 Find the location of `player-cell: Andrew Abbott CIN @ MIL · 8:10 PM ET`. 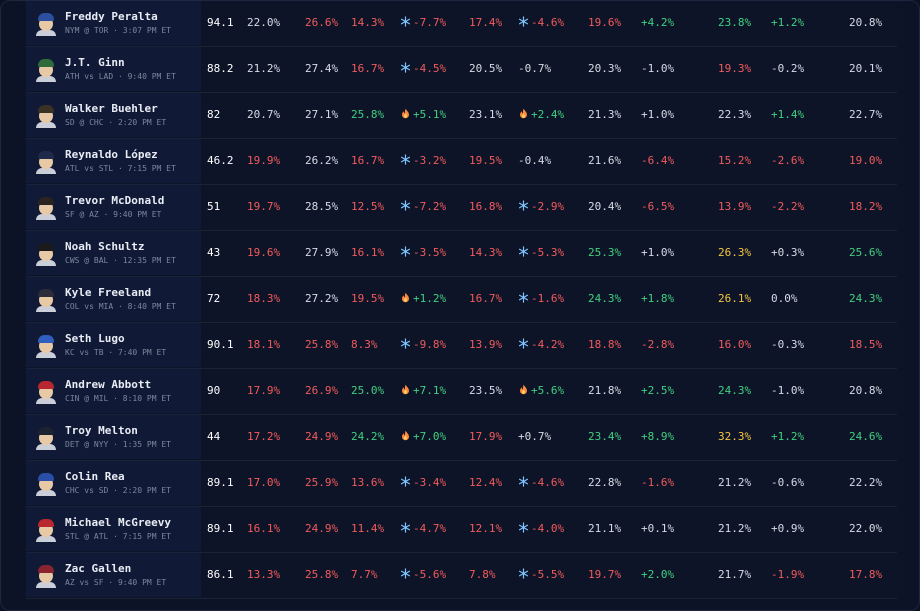

player-cell: Andrew Abbott CIN @ MIL · 8:10 PM ET is located at coordinates (113, 391).